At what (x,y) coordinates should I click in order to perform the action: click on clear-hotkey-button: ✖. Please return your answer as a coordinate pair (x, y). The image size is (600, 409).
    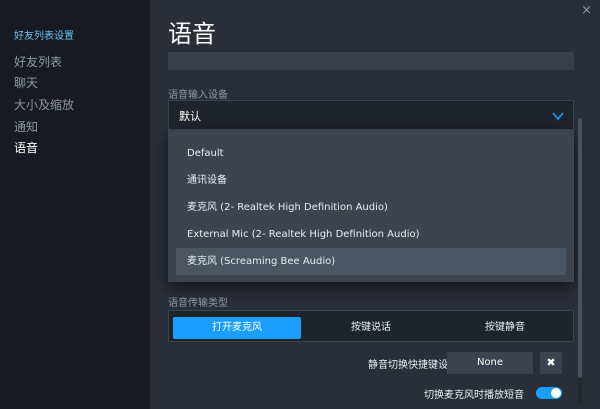
    Looking at the image, I should click on (551, 363).